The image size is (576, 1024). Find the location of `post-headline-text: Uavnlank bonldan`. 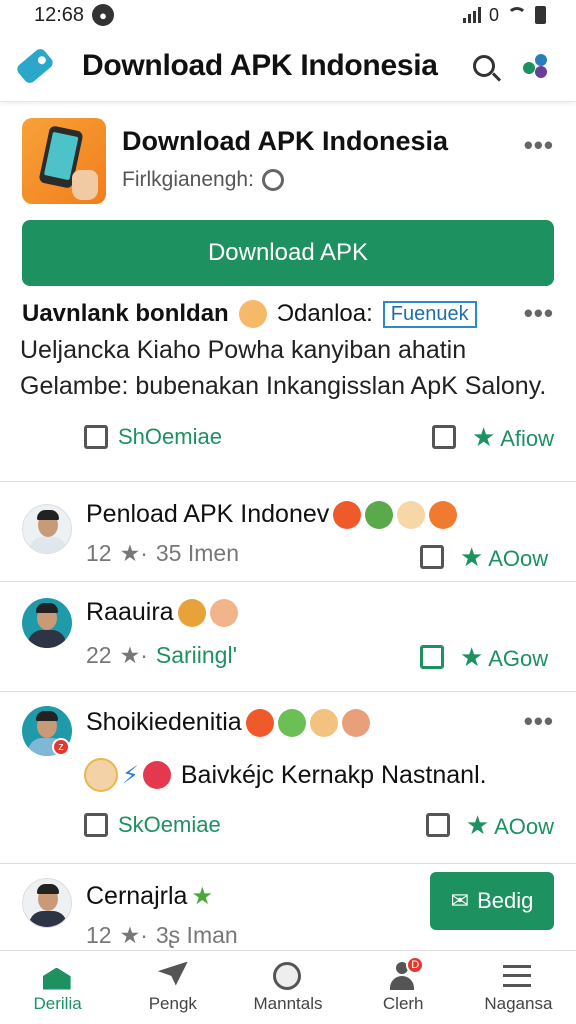

post-headline-text: Uavnlank bonldan is located at coordinates (125, 313).